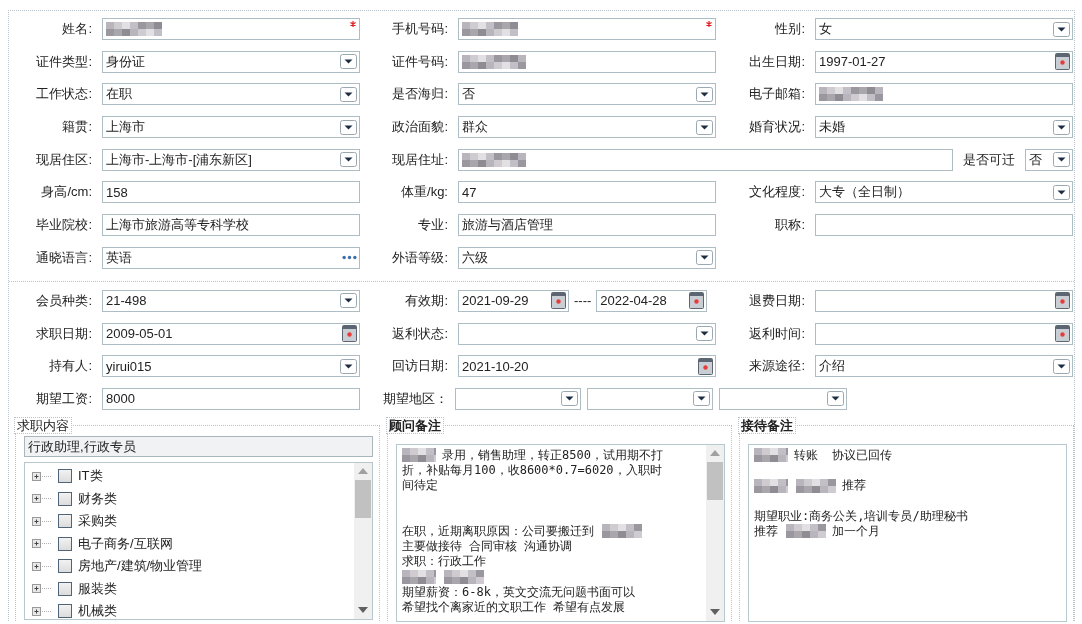 This screenshot has width=1082, height=624. I want to click on field-label: 证件号码:, so click(419, 61).